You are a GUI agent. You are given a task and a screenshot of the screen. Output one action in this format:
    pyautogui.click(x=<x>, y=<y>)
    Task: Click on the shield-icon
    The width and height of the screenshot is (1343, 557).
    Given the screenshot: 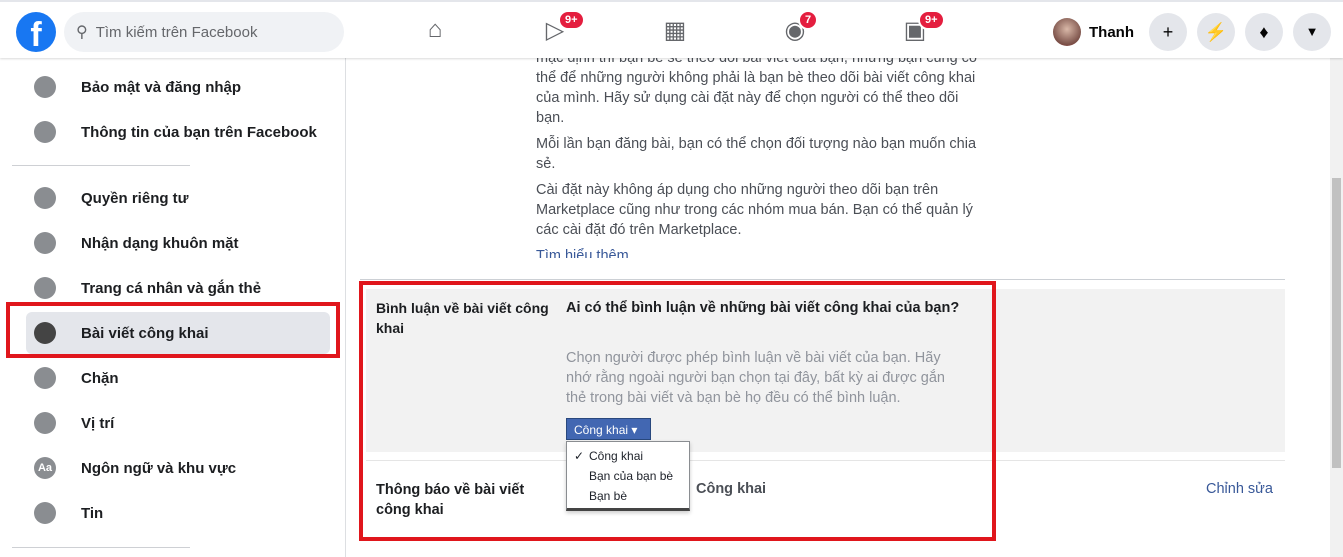 What is the action you would take?
    pyautogui.click(x=45, y=87)
    